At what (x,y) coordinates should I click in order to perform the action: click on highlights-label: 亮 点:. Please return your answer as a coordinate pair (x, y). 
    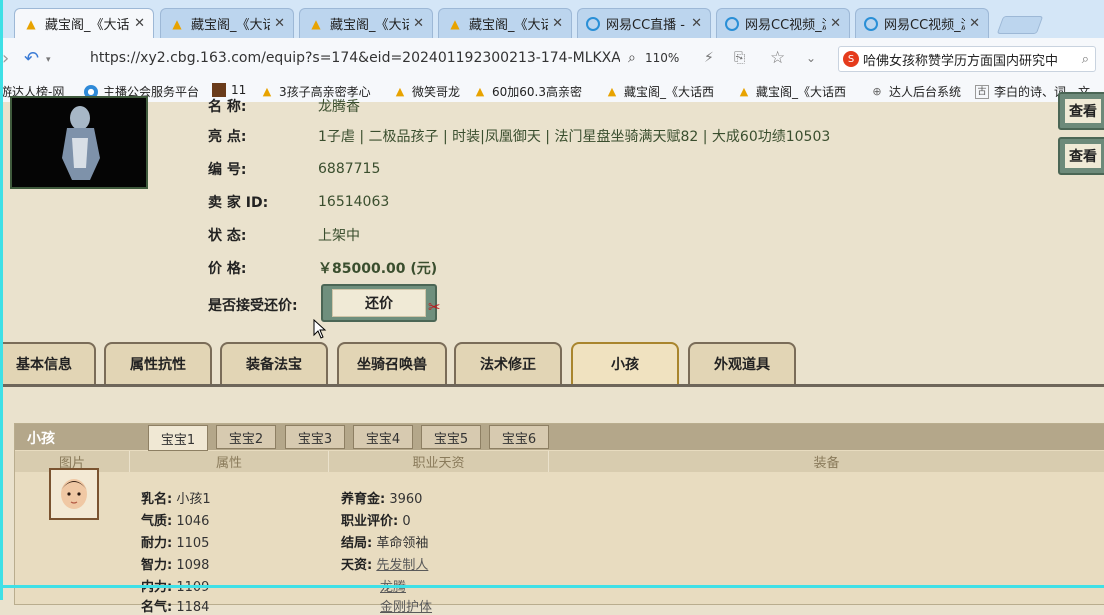
    Looking at the image, I should click on (227, 137).